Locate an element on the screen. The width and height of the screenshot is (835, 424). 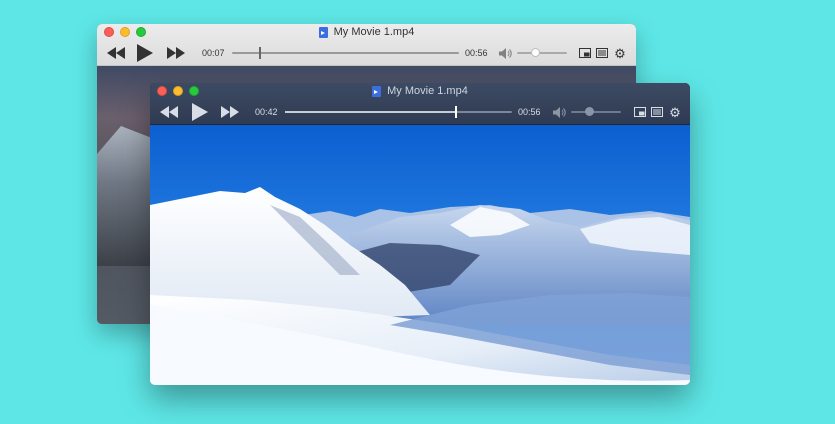
seek-progress is located at coordinates (370, 112).